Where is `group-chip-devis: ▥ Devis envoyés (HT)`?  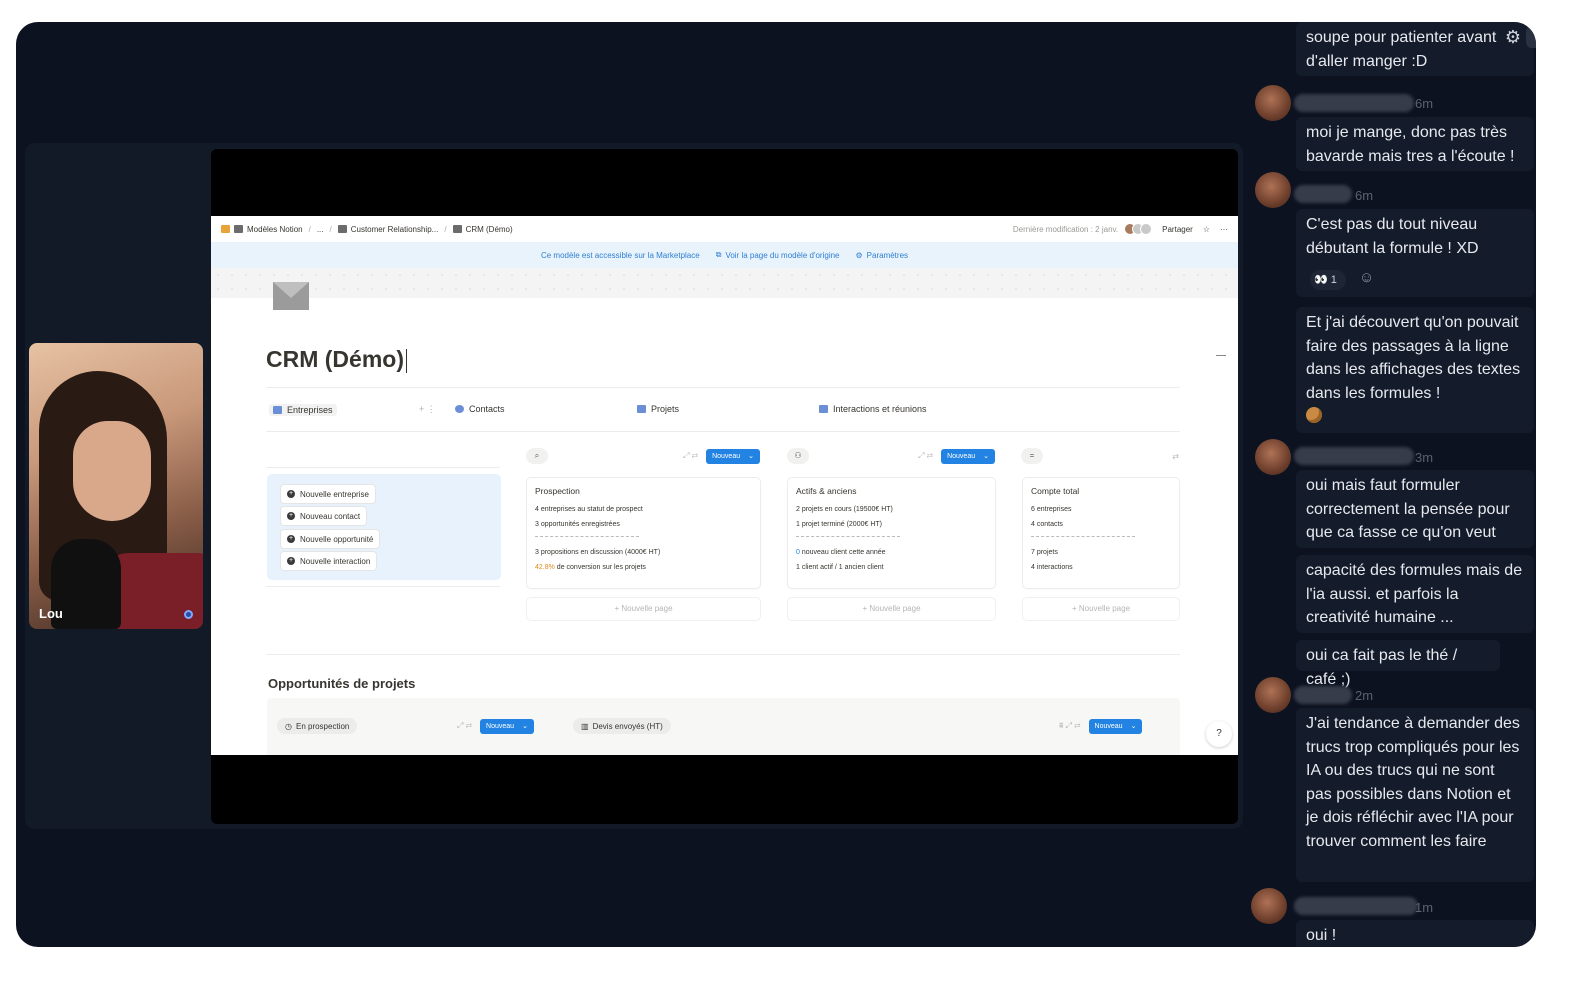
group-chip-devis: ▥ Devis envoyés (HT) is located at coordinates (622, 726).